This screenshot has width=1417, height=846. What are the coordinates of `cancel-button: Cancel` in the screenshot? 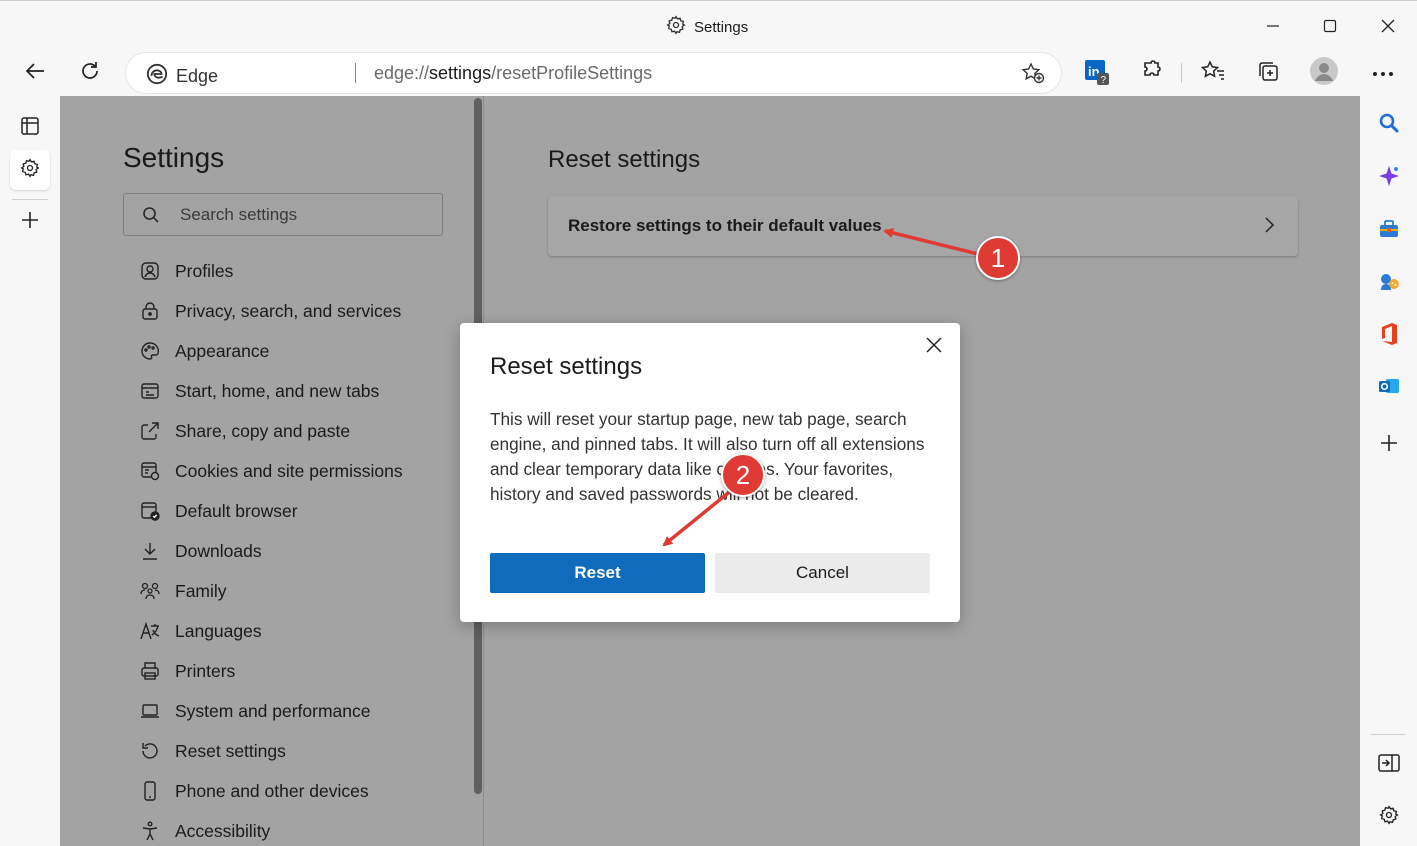 It's located at (822, 573).